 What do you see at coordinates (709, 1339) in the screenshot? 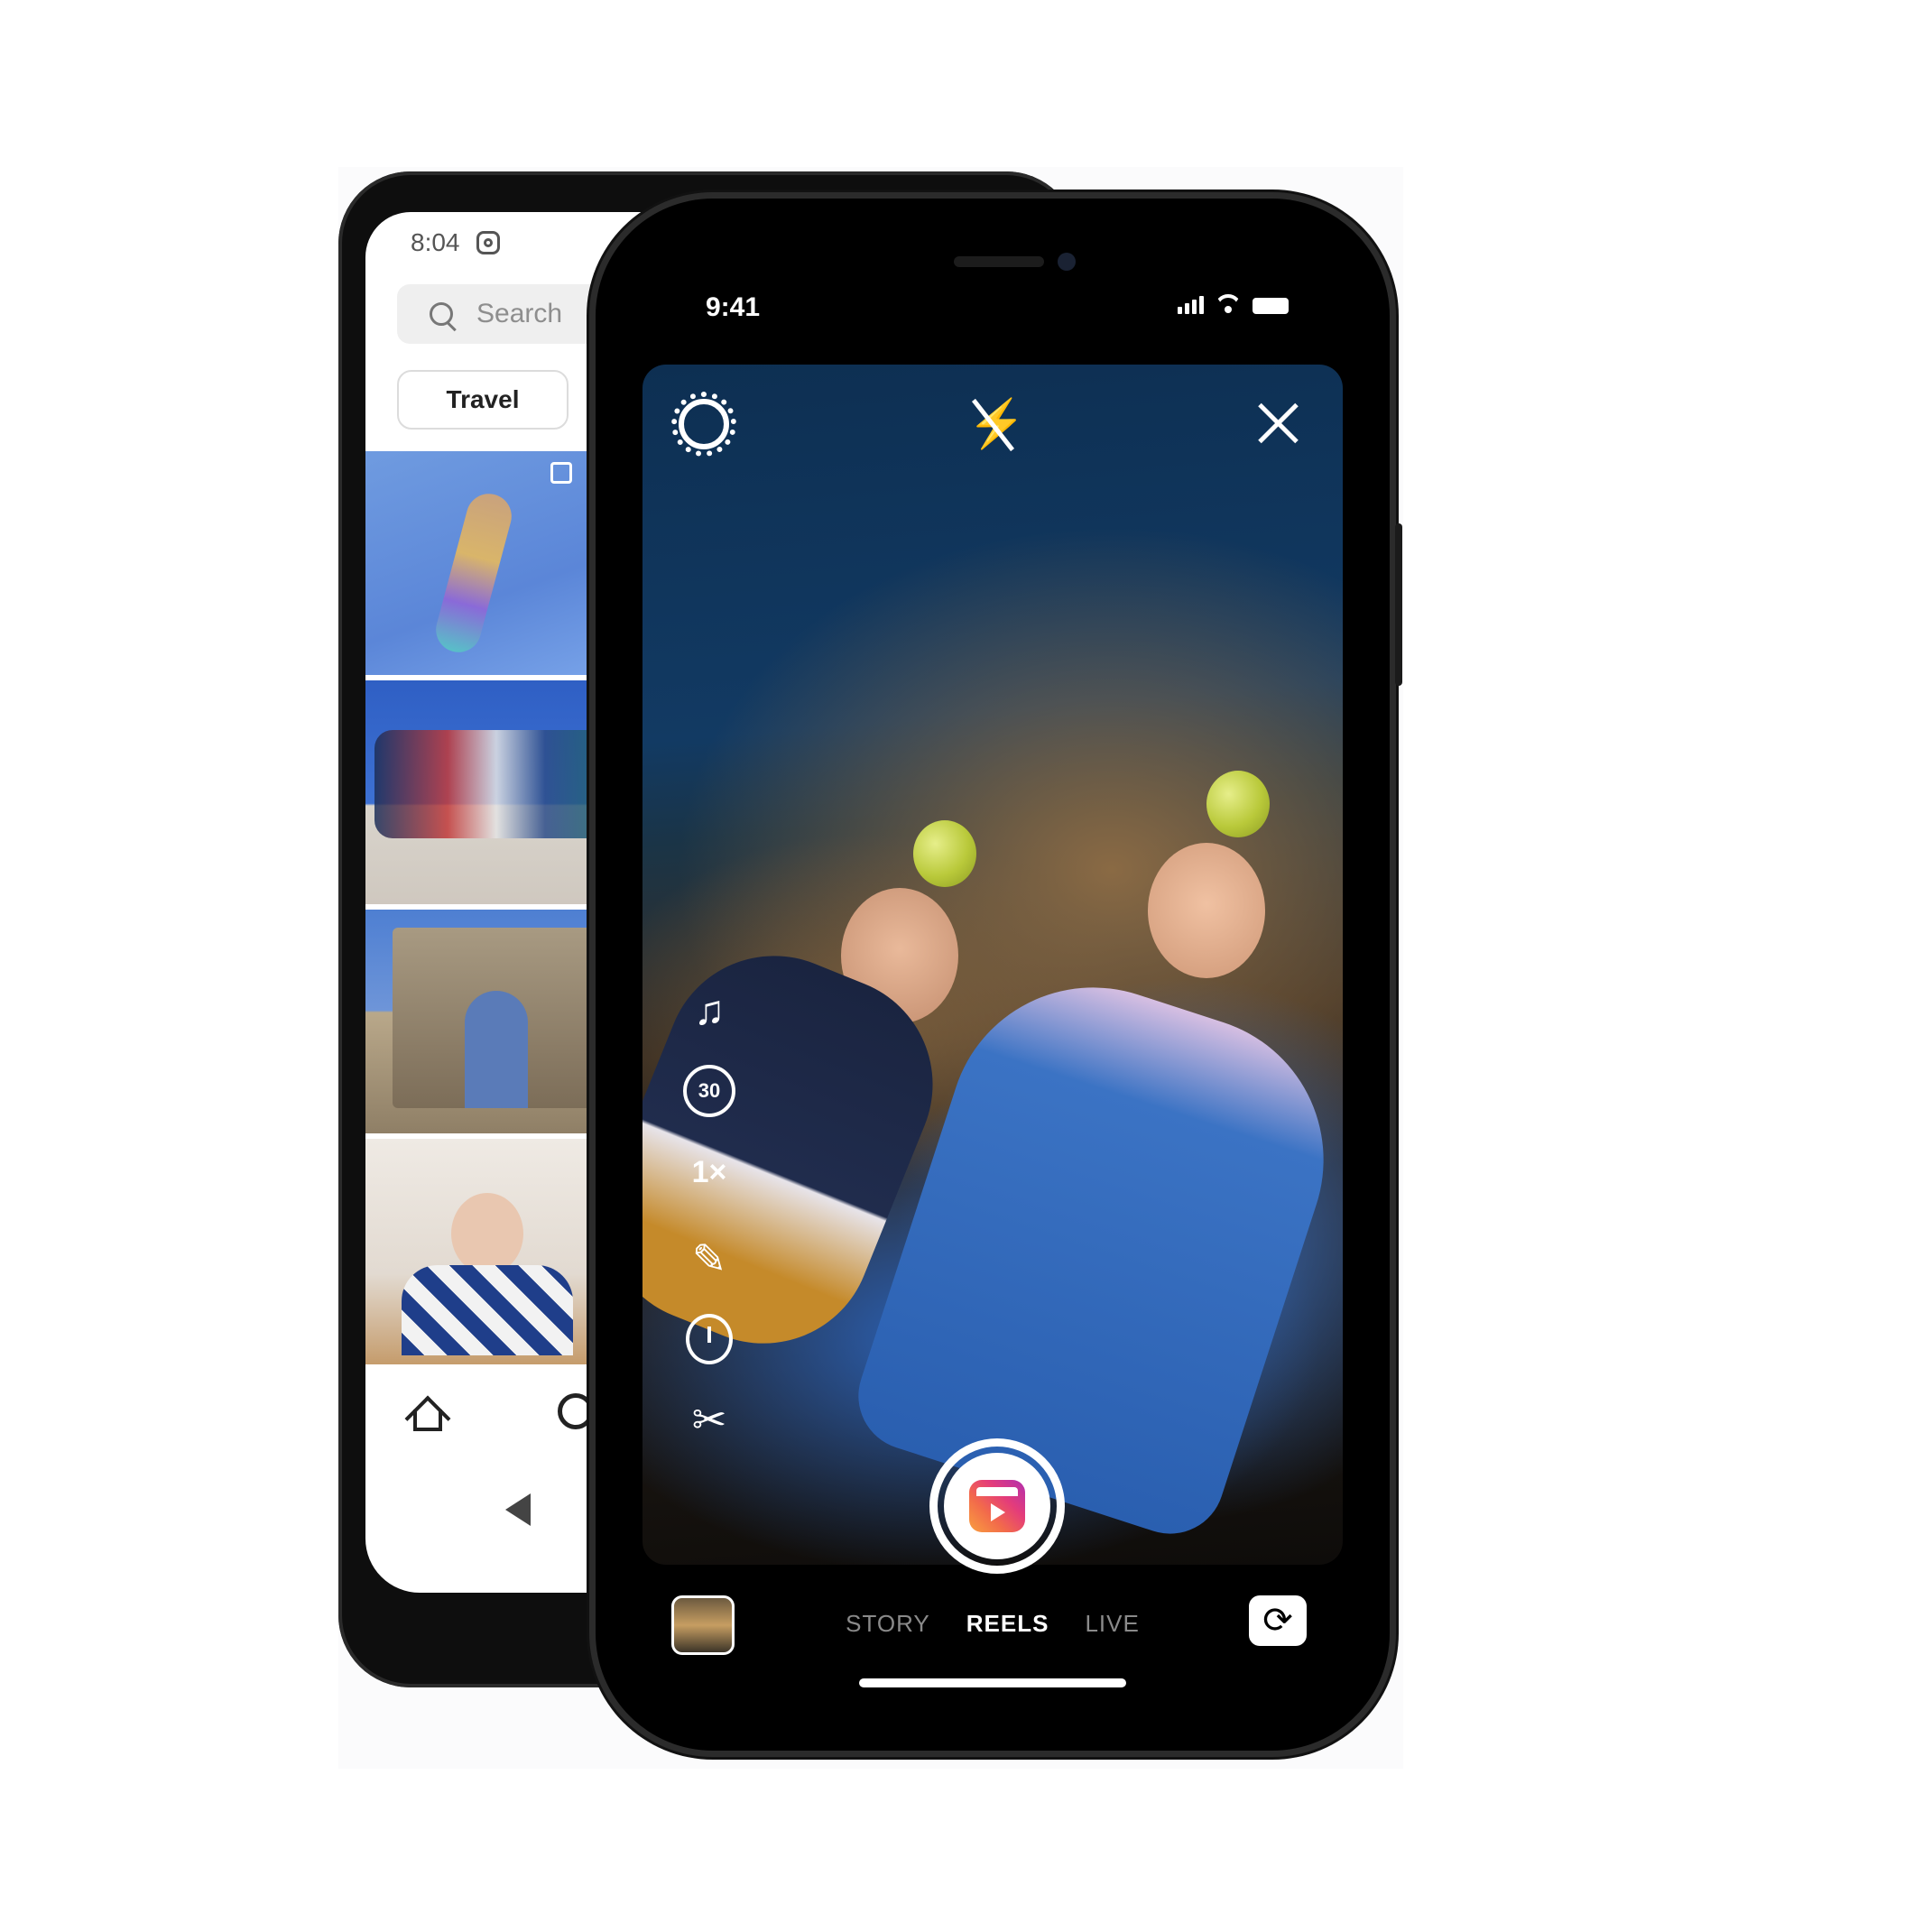
I see `stopwatch-icon` at bounding box center [709, 1339].